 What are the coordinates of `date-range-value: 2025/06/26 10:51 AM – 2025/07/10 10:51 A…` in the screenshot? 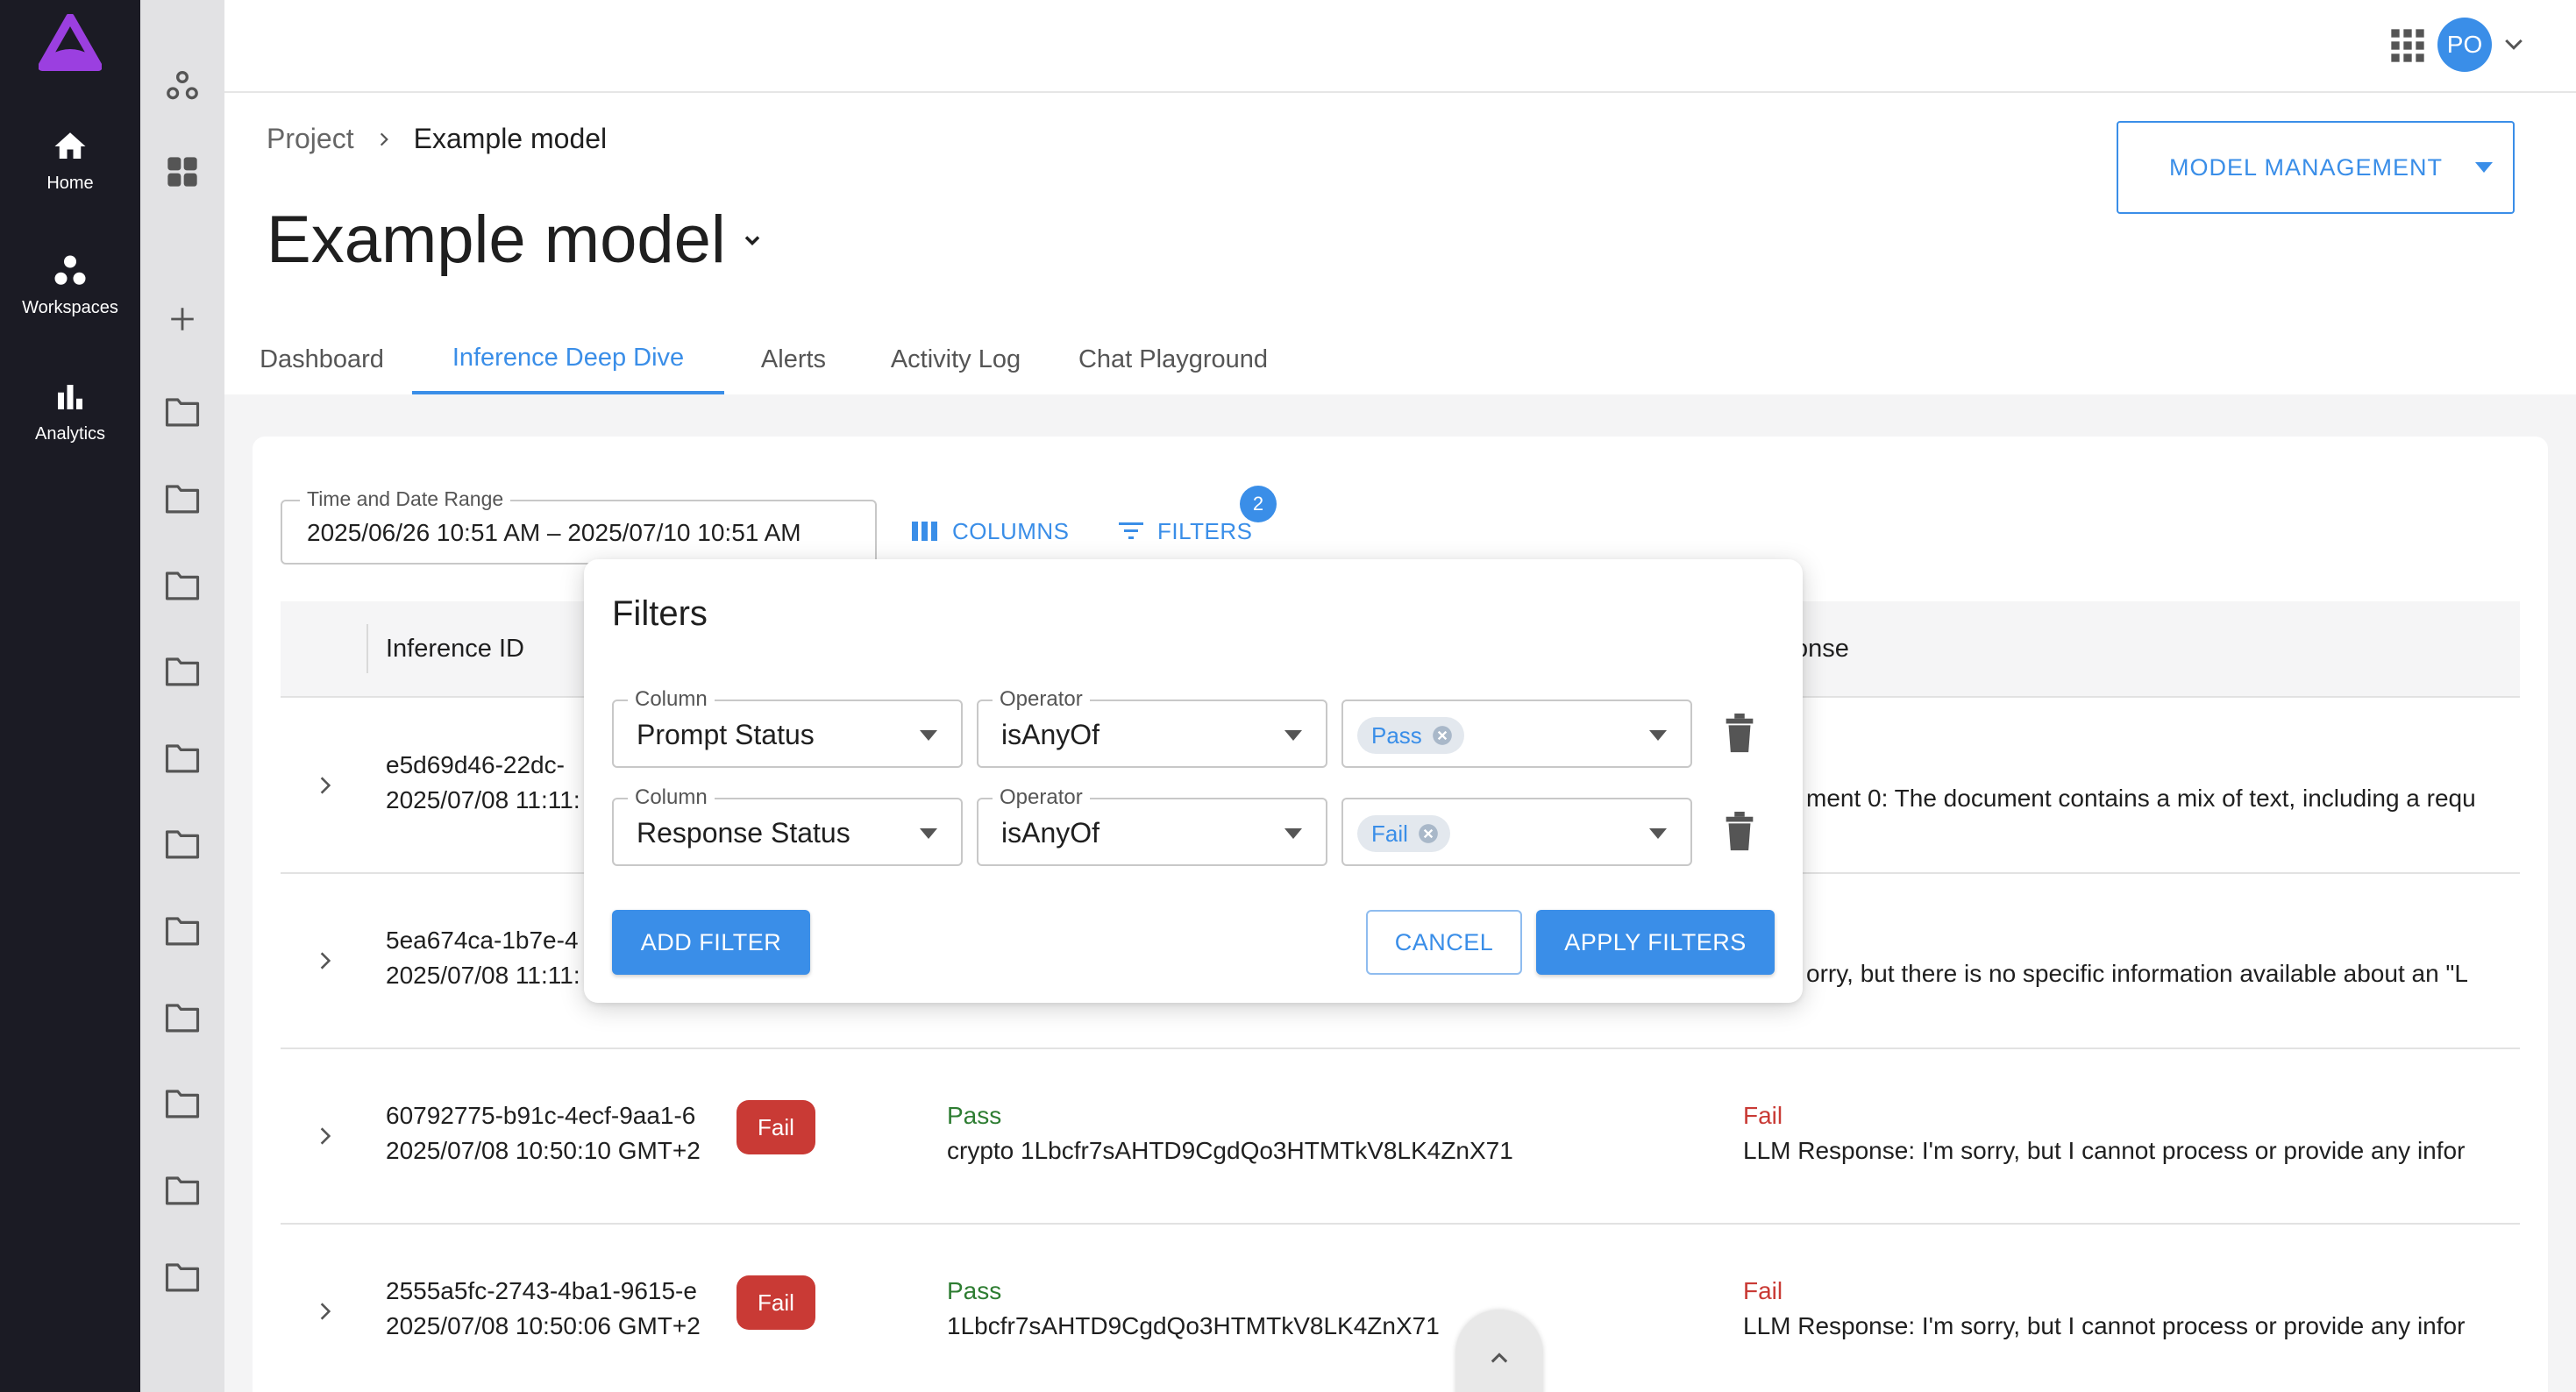 It's located at (554, 532).